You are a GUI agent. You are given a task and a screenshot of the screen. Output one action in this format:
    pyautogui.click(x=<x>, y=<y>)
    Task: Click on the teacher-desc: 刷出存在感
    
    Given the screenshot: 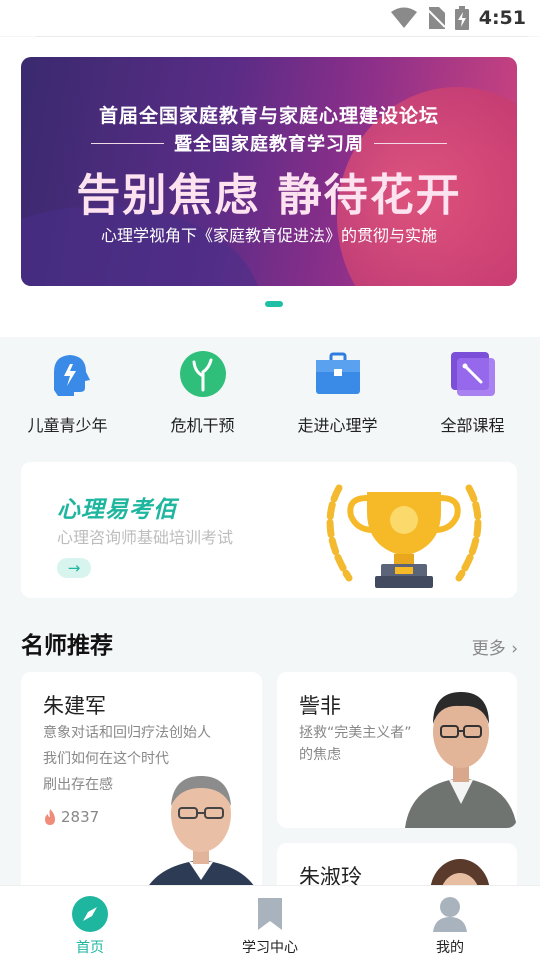 What is the action you would take?
    pyautogui.click(x=78, y=785)
    